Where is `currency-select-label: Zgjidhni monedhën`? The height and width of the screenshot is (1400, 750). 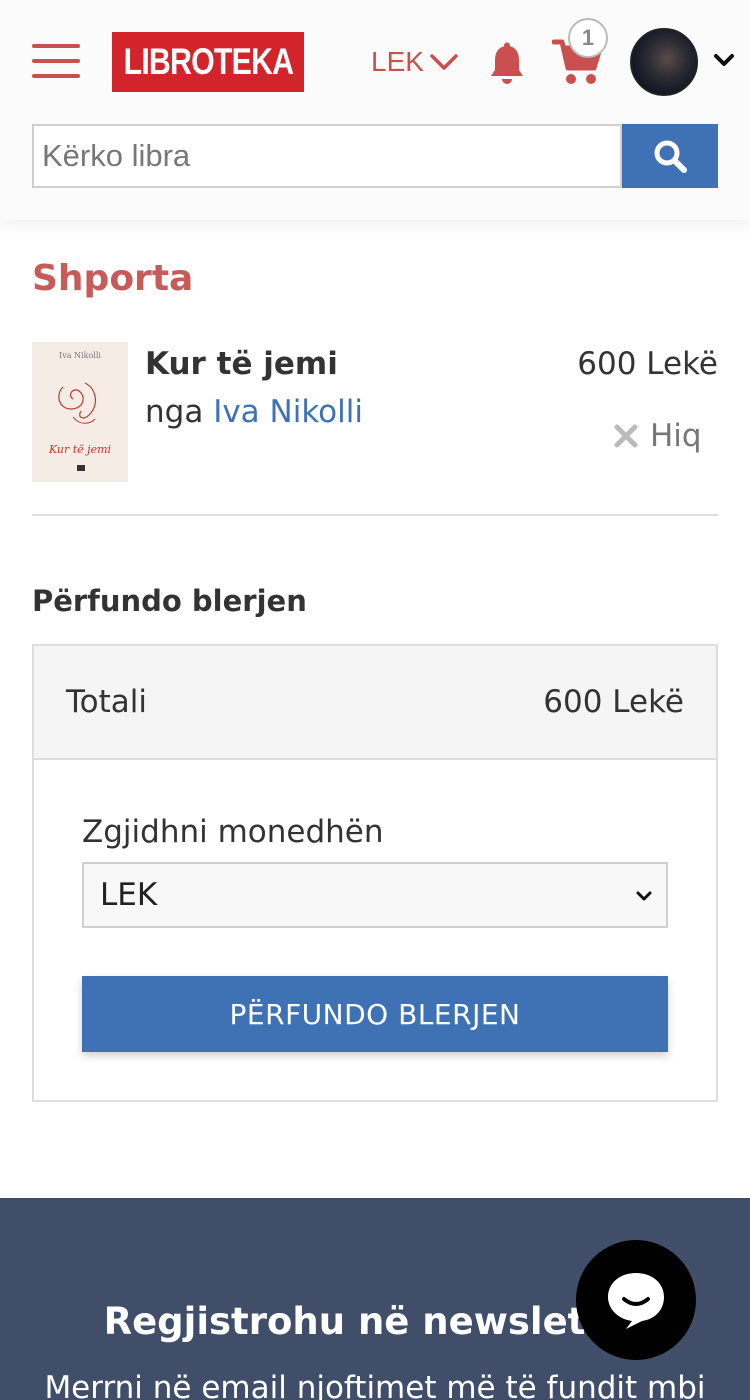
currency-select-label: Zgjidhni monedhën is located at coordinates (233, 832).